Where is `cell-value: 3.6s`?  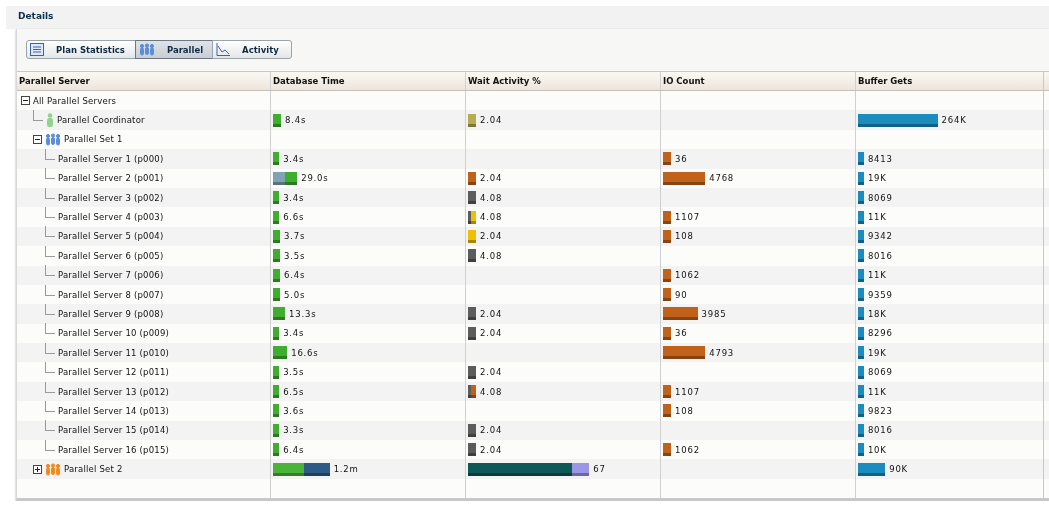
cell-value: 3.6s is located at coordinates (293, 410).